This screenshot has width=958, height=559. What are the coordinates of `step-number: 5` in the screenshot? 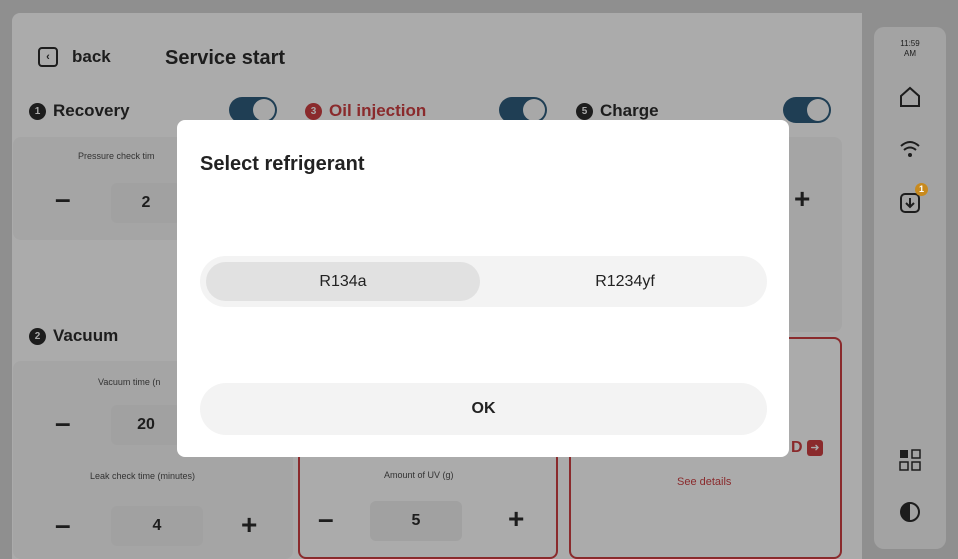 It's located at (584, 111).